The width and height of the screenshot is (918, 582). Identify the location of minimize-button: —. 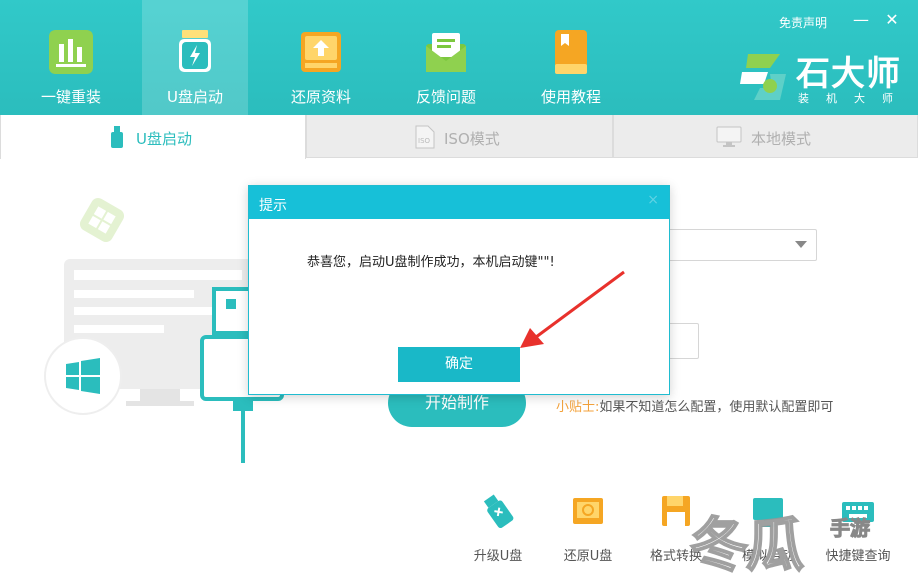
(861, 19).